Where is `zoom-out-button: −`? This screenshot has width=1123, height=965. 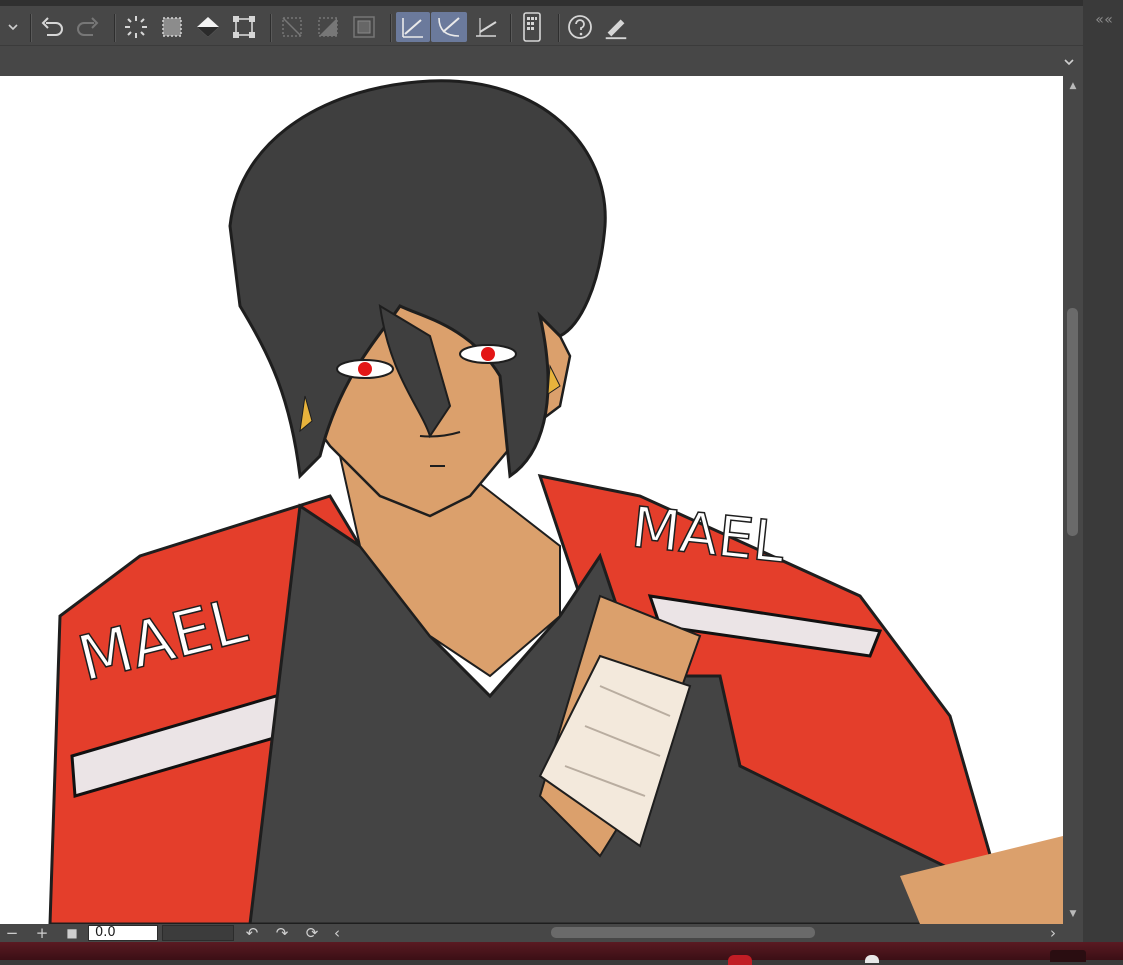
zoom-out-button: − is located at coordinates (12, 933).